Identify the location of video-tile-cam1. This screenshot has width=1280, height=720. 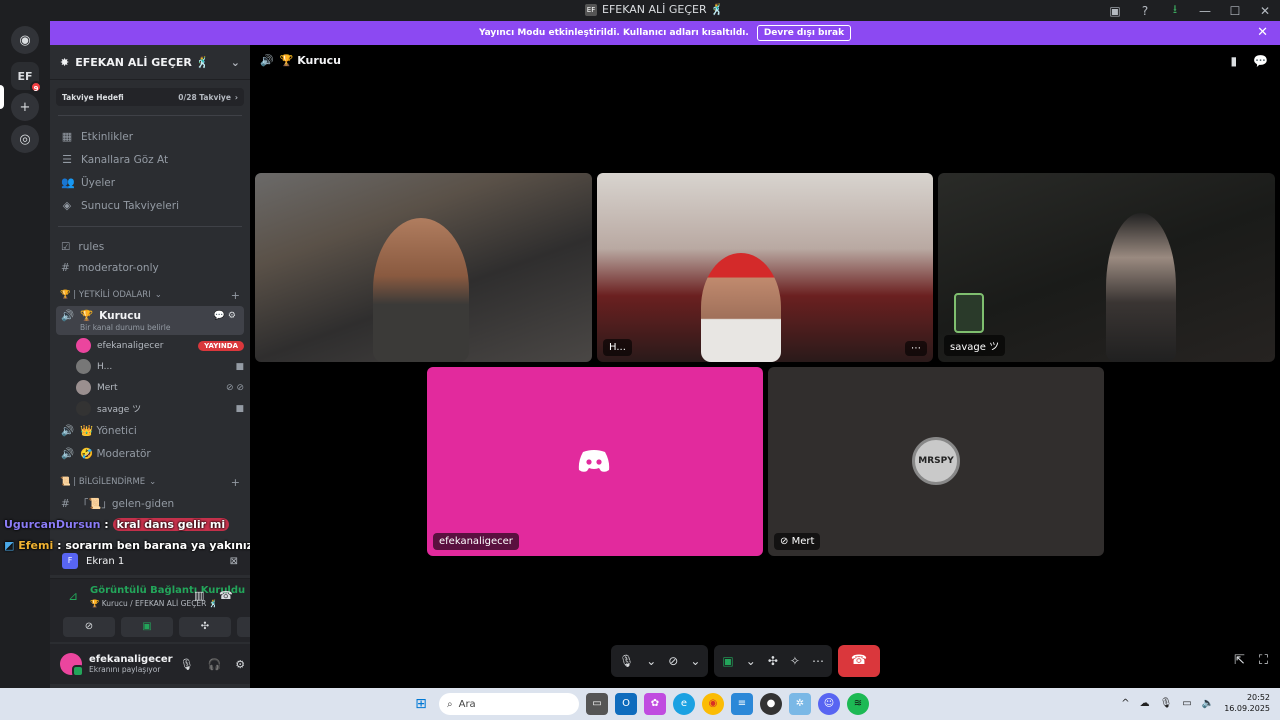
(423, 267).